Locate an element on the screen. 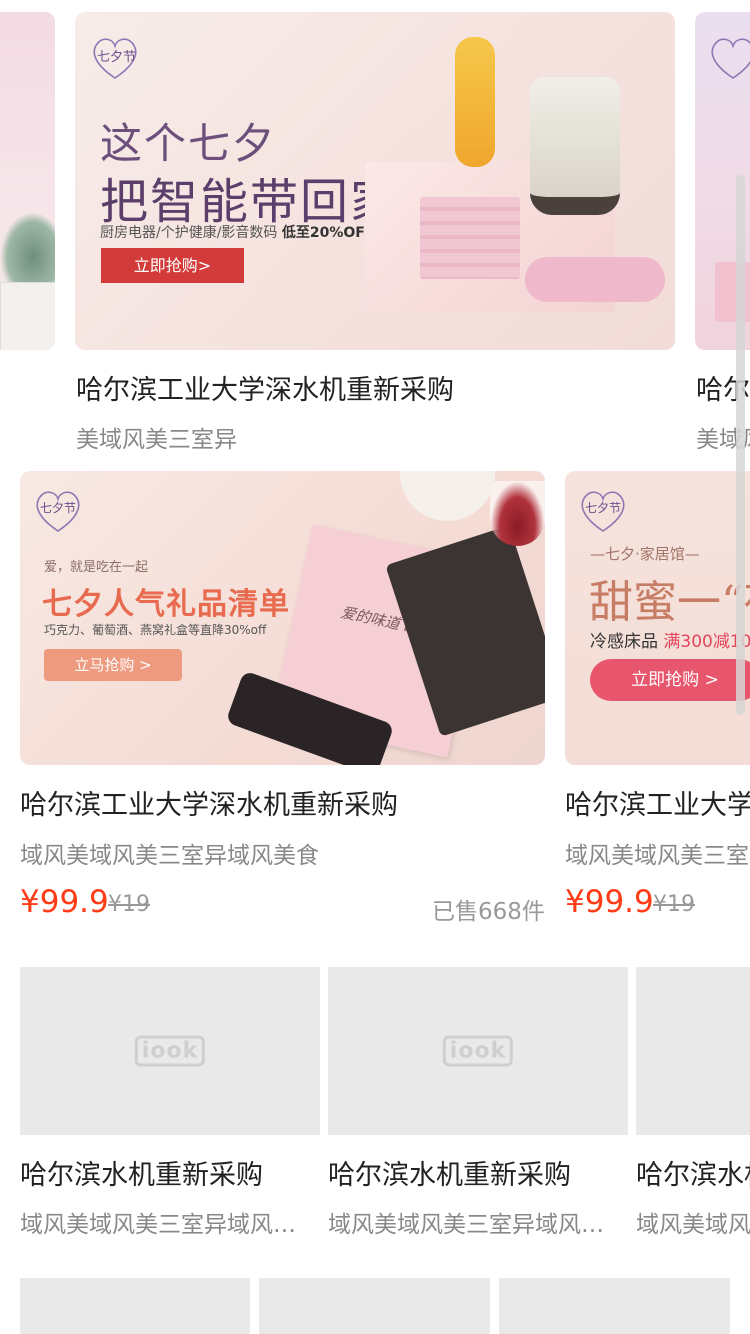 The width and height of the screenshot is (750, 1334). banner-headline: 七夕人气礼品清单 is located at coordinates (166, 604).